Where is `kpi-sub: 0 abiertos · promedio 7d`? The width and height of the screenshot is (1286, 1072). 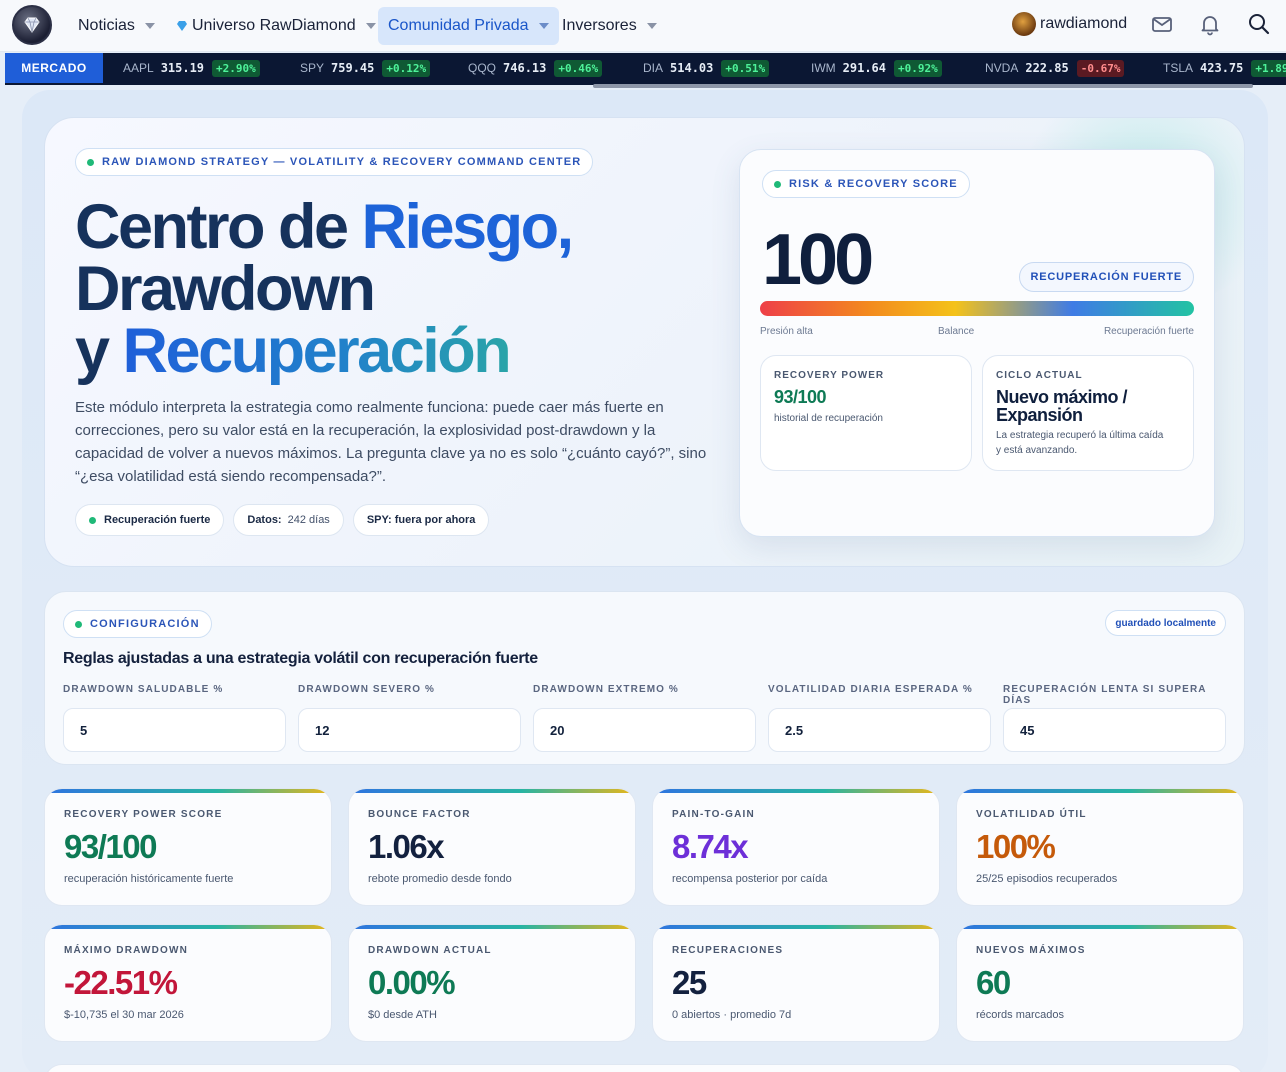 kpi-sub: 0 abiertos · promedio 7d is located at coordinates (732, 1015).